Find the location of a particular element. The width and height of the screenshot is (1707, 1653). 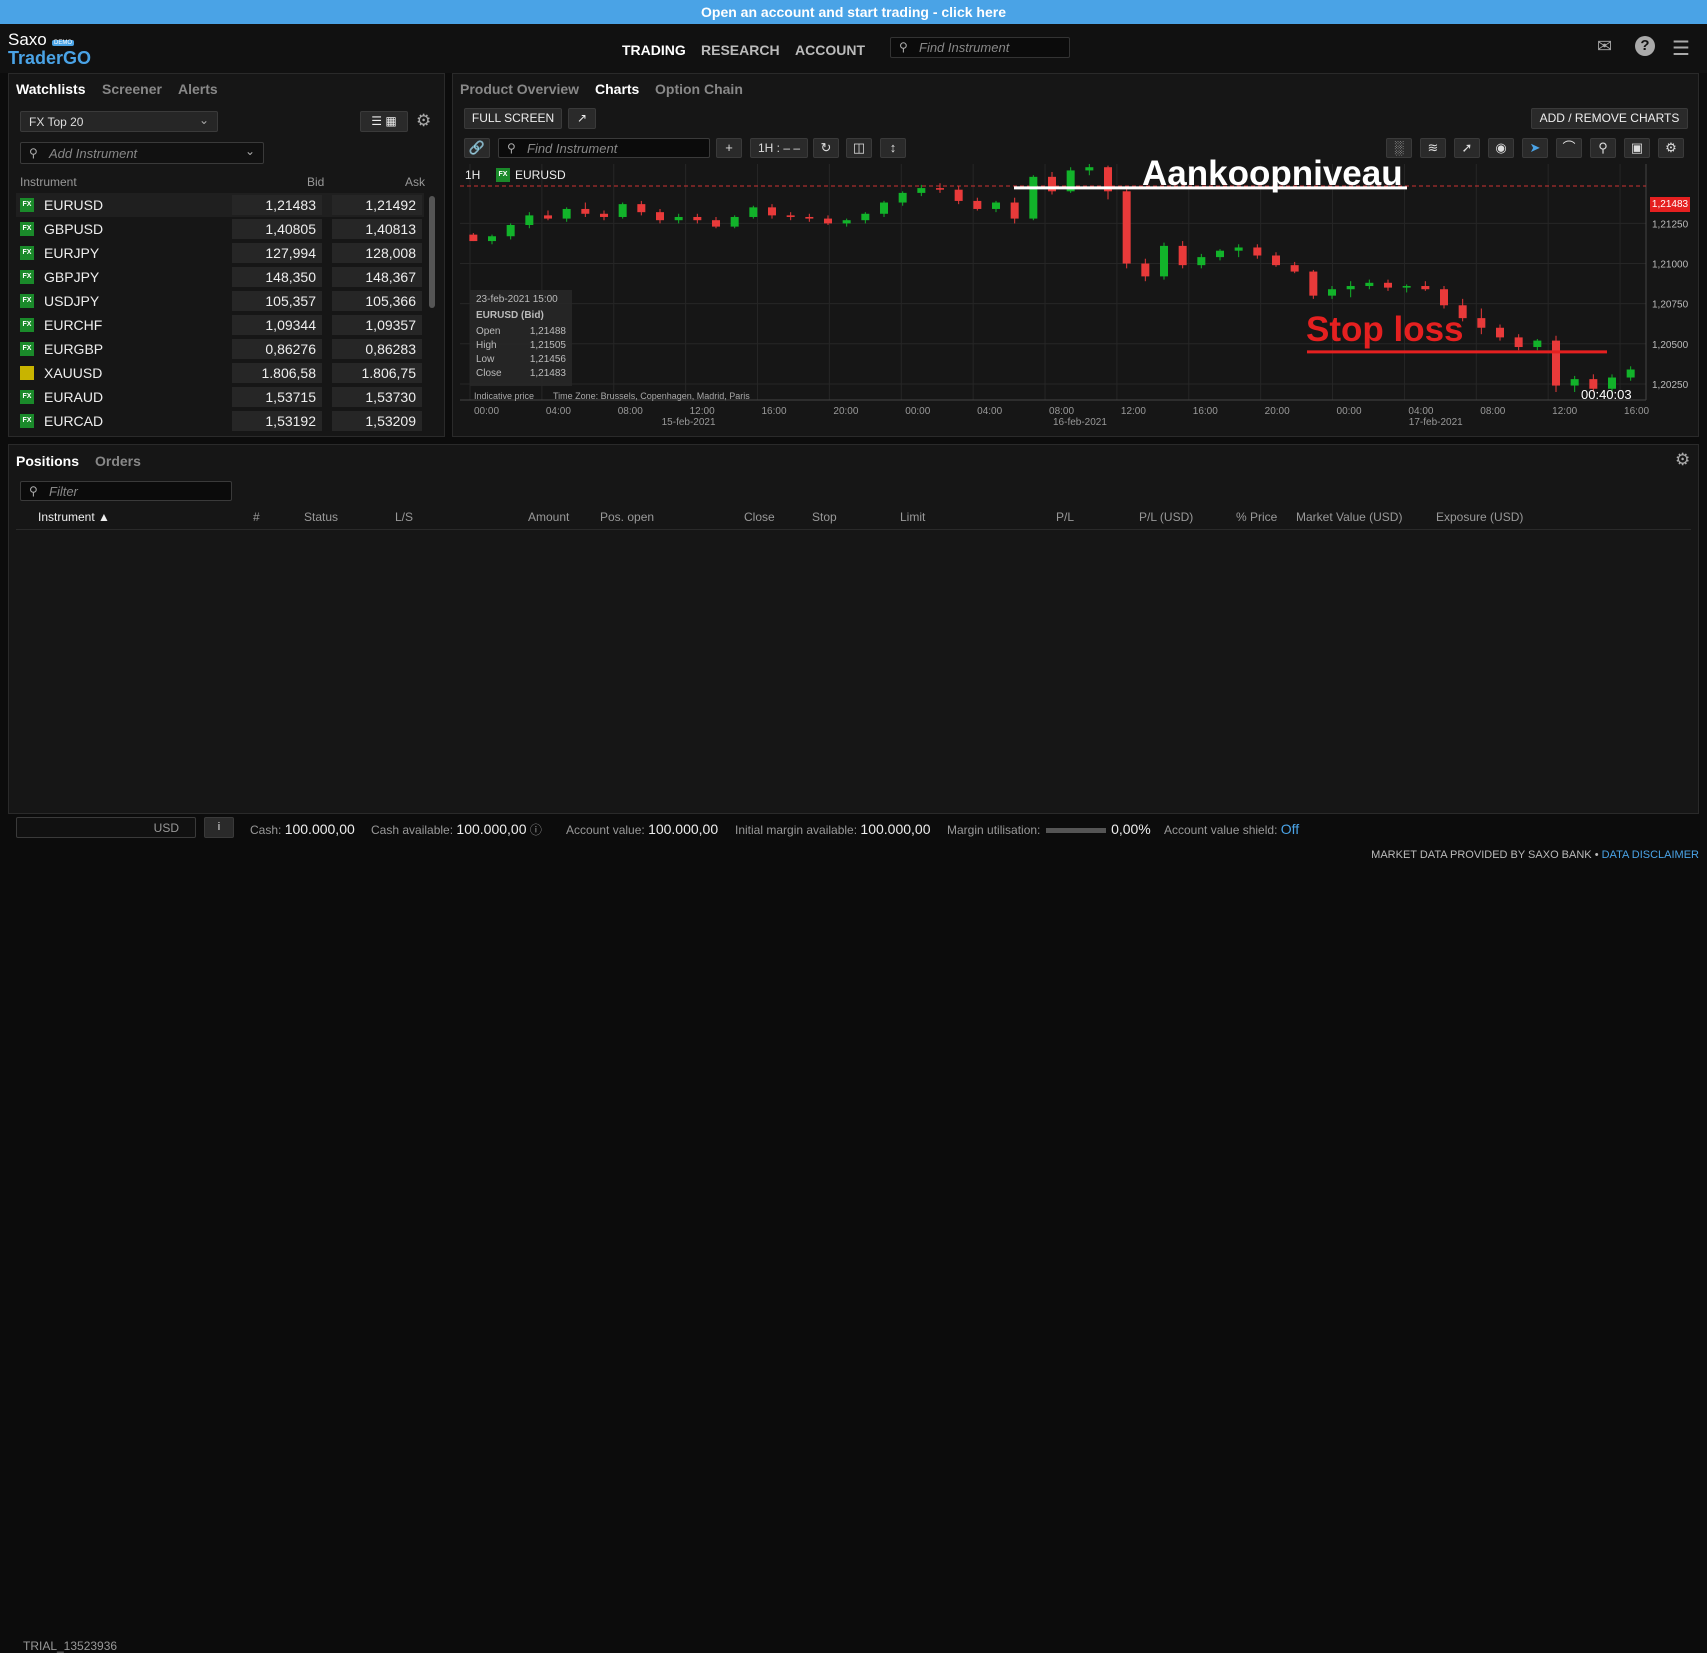

tab-screener: Screener is located at coordinates (132, 89).